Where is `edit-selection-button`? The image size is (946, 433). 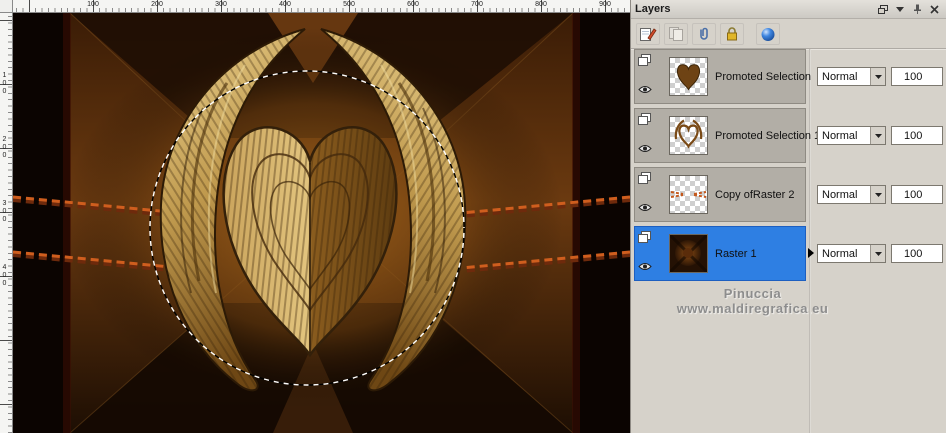 edit-selection-button is located at coordinates (768, 33).